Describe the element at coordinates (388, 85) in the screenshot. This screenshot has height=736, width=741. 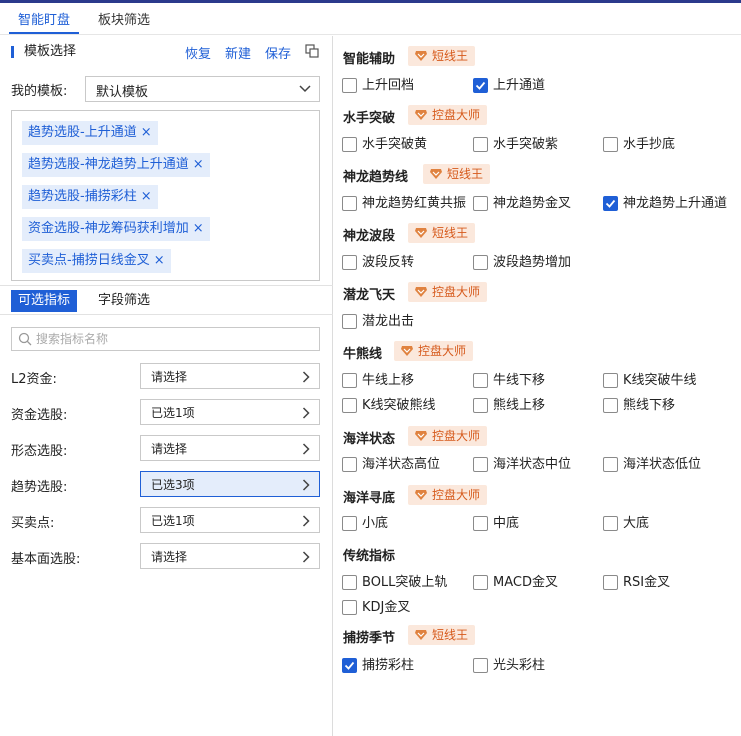
I see `indicator-checkbox-label: 上升回档` at that location.